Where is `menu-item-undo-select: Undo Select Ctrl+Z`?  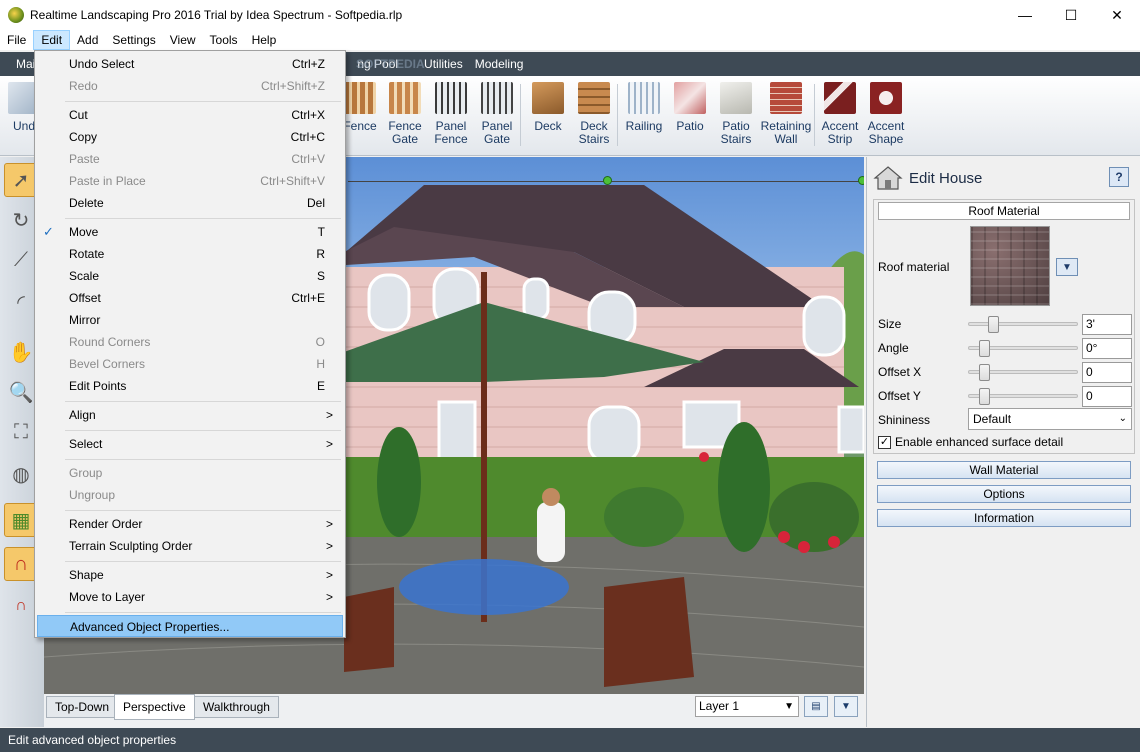
menu-item-undo-select: Undo Select Ctrl+Z is located at coordinates (190, 64).